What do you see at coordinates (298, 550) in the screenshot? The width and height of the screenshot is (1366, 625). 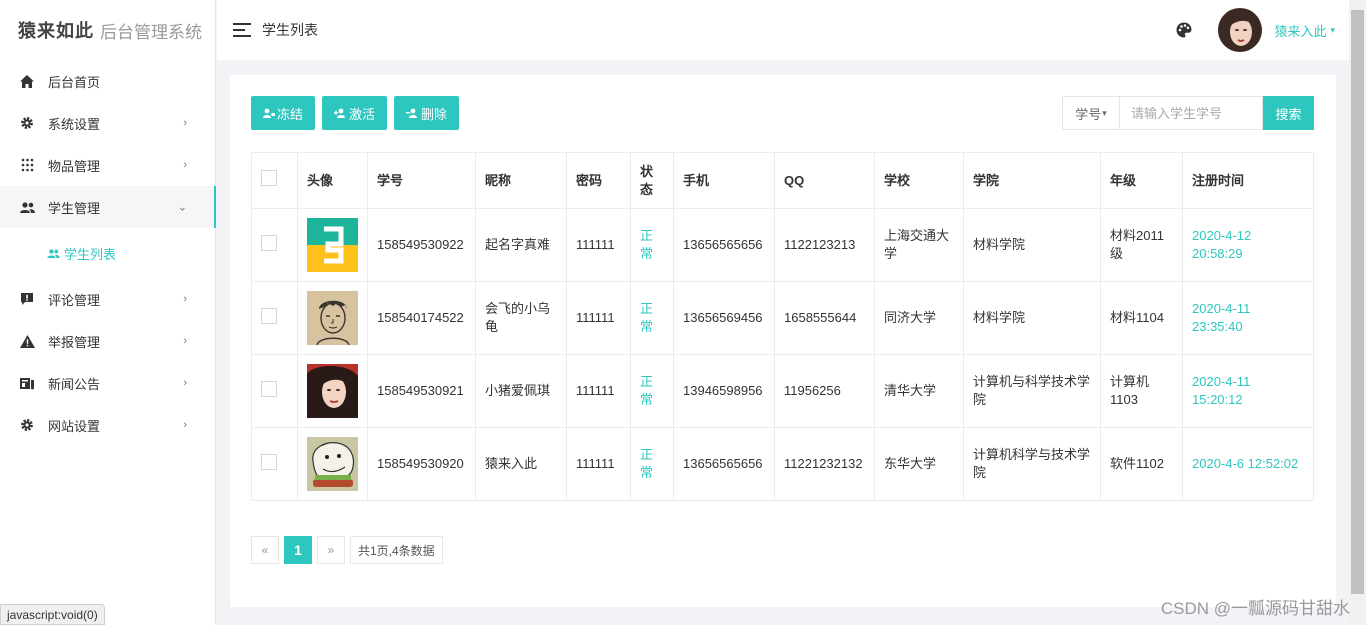 I see `page-number-button: 1` at bounding box center [298, 550].